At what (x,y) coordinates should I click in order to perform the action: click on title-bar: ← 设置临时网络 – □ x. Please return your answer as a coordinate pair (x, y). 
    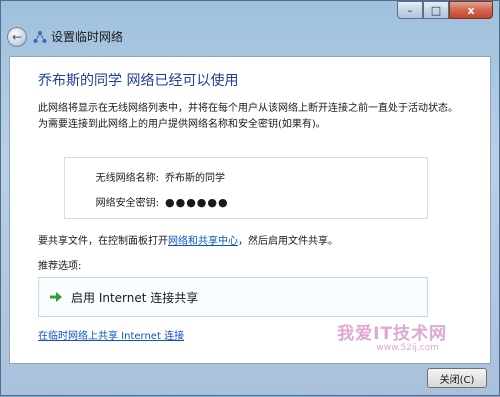
    Looking at the image, I should click on (250, 25).